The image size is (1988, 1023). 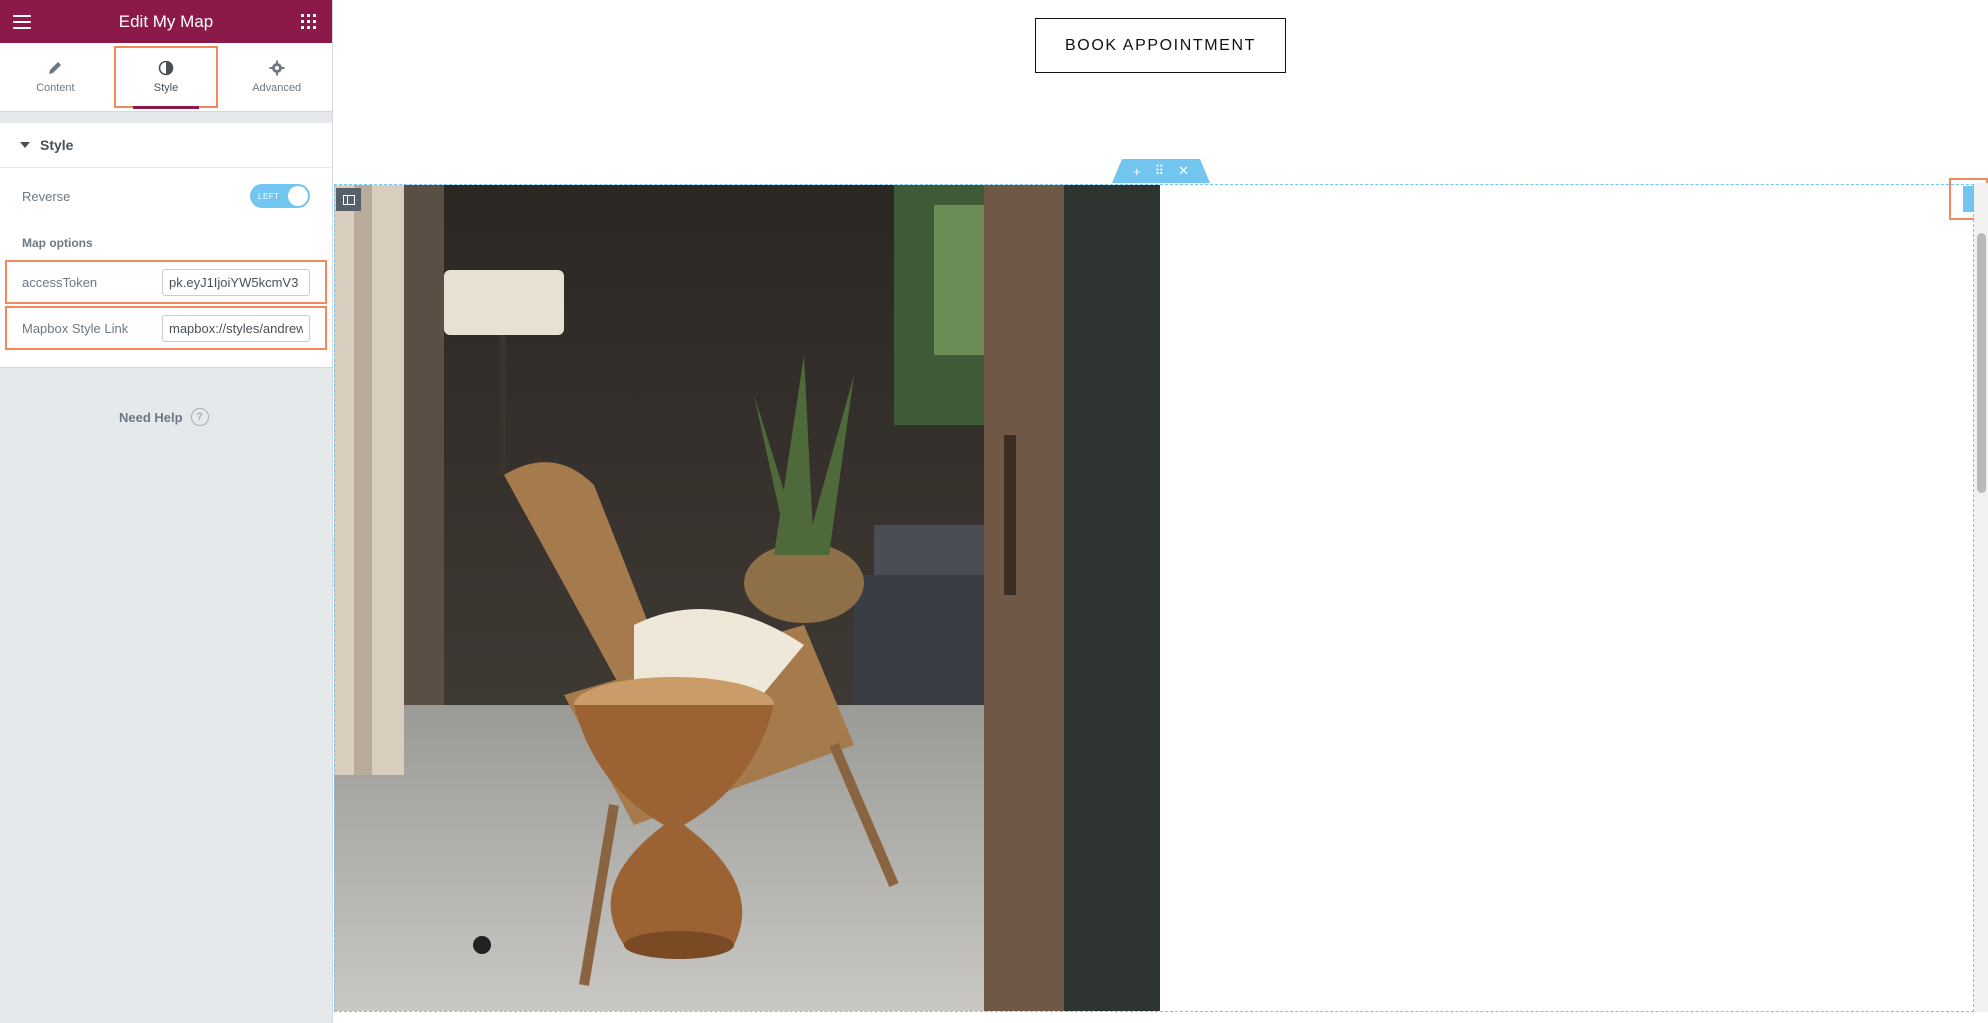 What do you see at coordinates (1183, 171) in the screenshot?
I see `delete-section-icon: ✕` at bounding box center [1183, 171].